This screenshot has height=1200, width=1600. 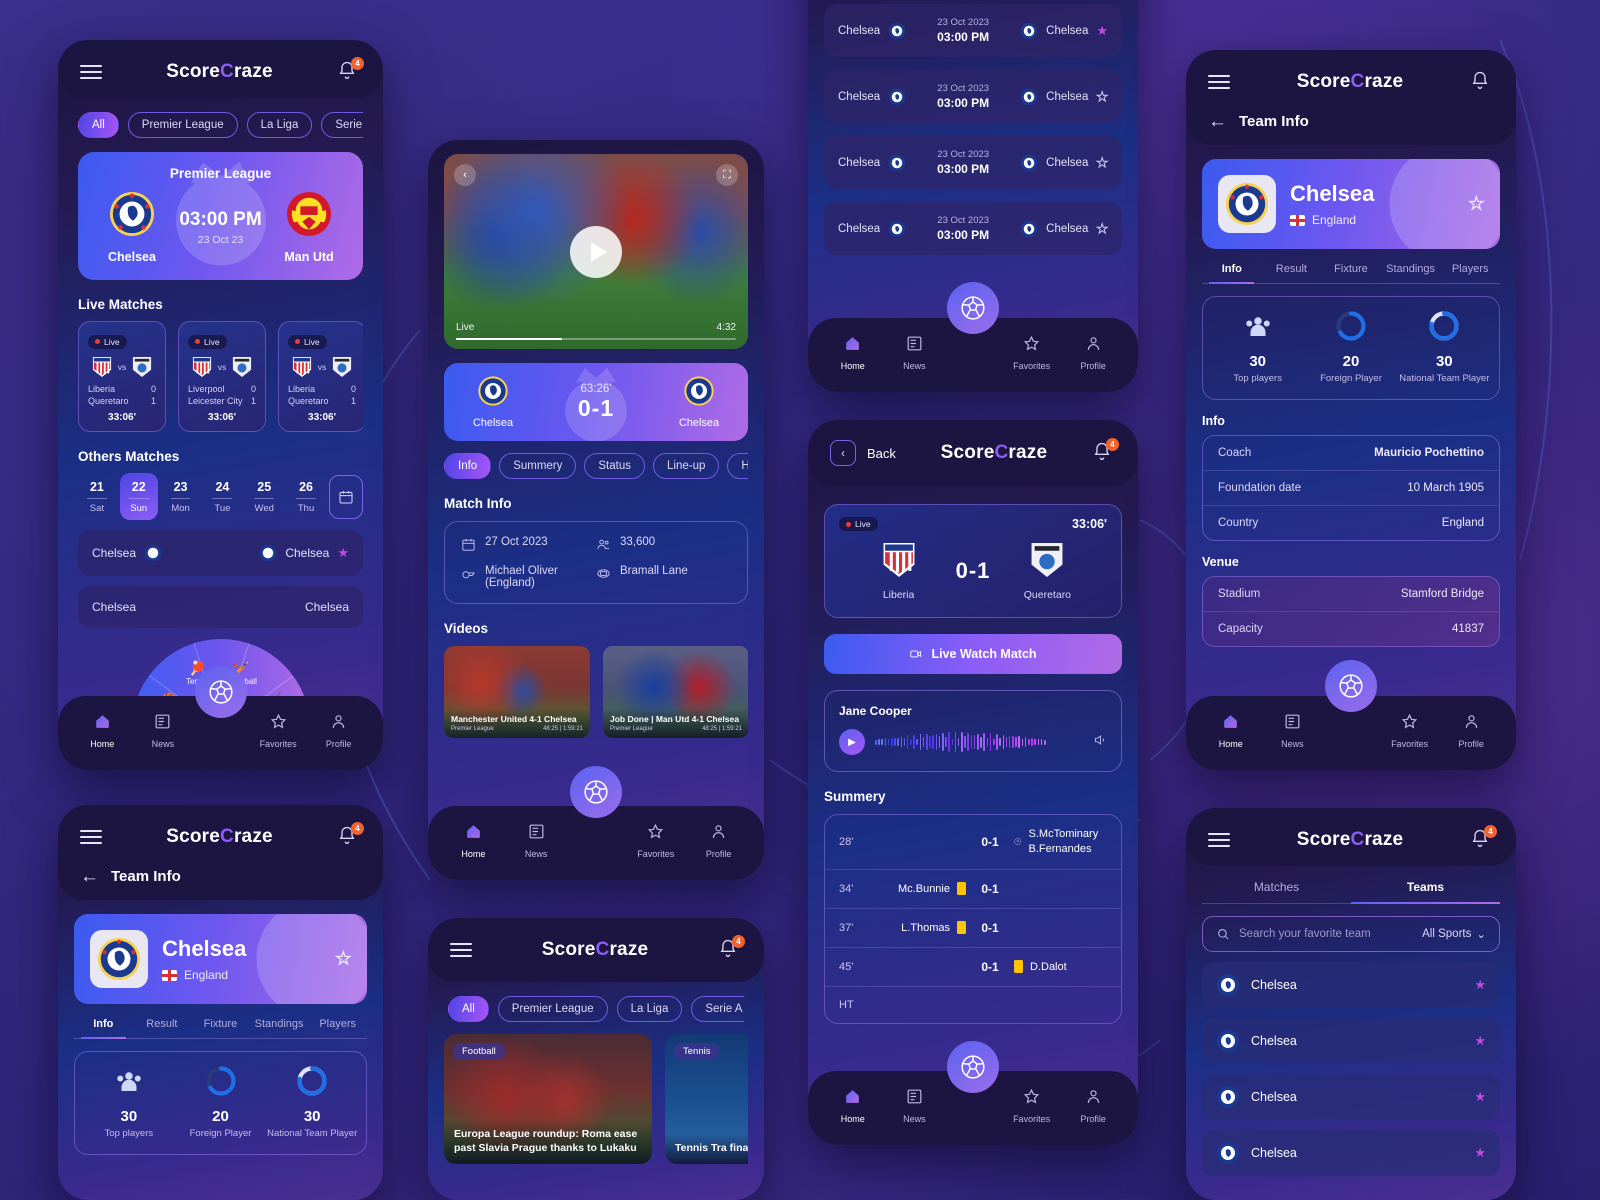 I want to click on date-cell: 21 Sat, so click(x=97, y=496).